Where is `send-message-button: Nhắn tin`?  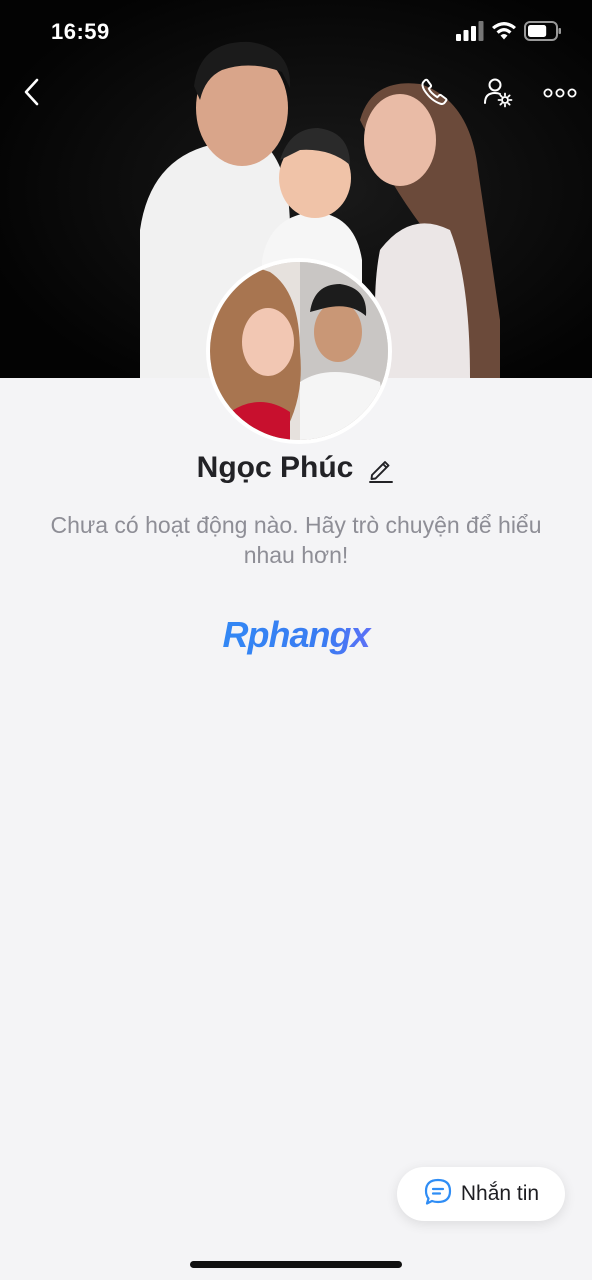 send-message-button: Nhắn tin is located at coordinates (481, 1194).